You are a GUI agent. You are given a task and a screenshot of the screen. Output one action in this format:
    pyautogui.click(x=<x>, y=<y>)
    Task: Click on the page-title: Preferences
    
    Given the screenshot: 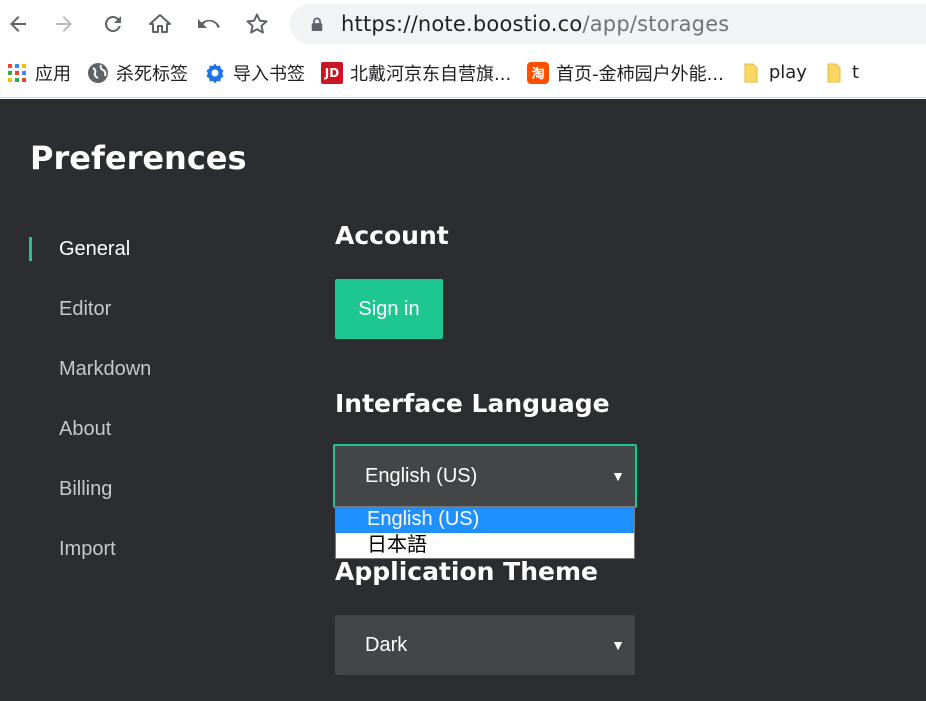 What is the action you would take?
    pyautogui.click(x=138, y=158)
    